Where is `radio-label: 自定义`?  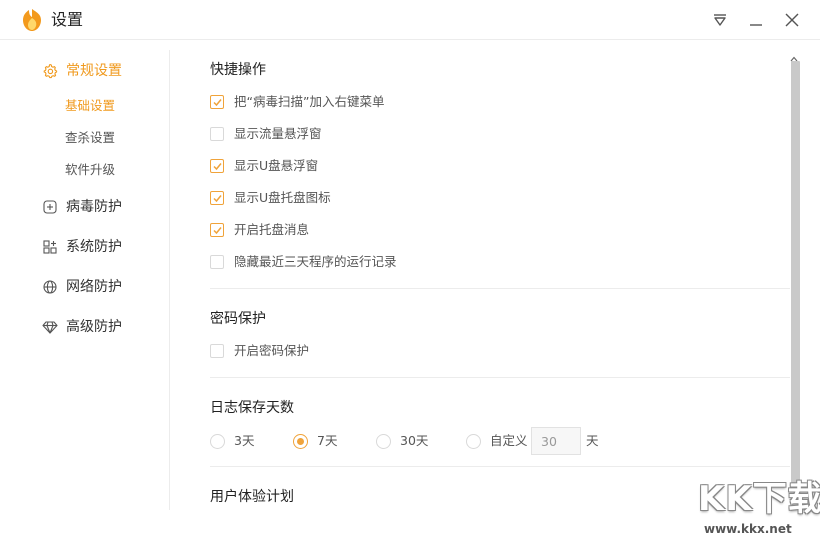 radio-label: 自定义 is located at coordinates (509, 440).